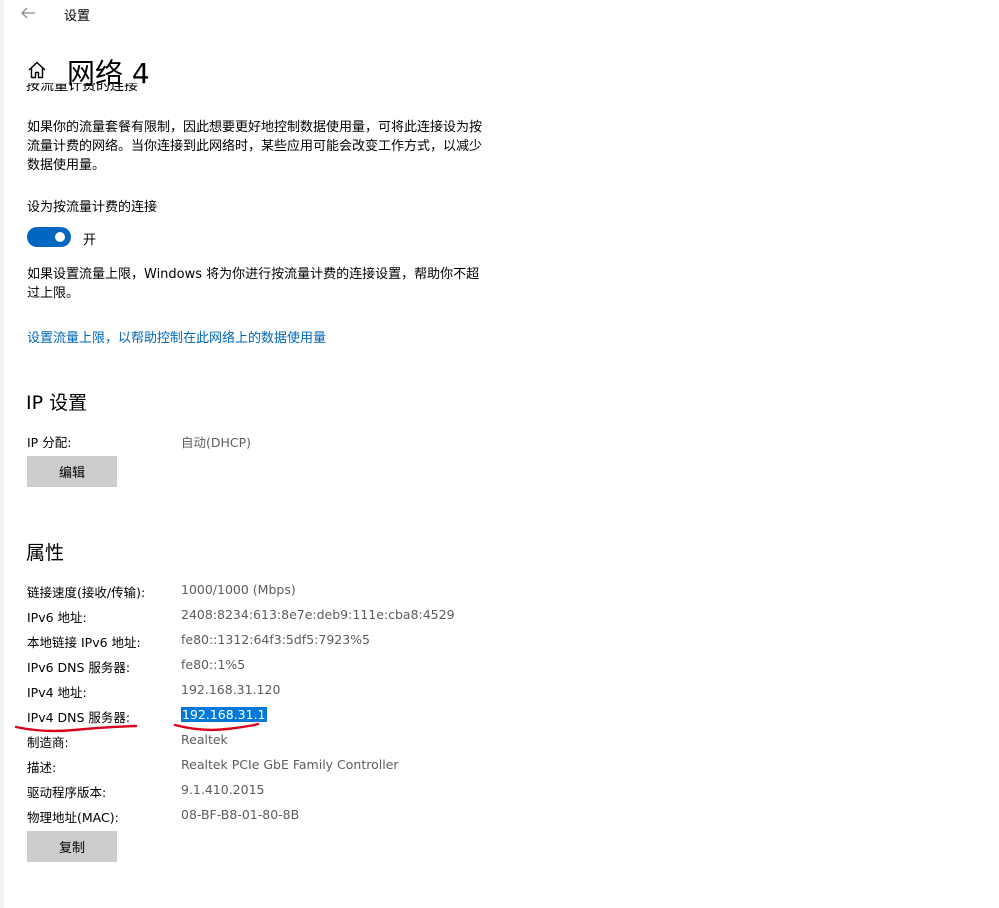 Image resolution: width=999 pixels, height=908 pixels. Describe the element at coordinates (73, 817) in the screenshot. I see `prop-label-mac-address: 物理地址(MAC):` at that location.